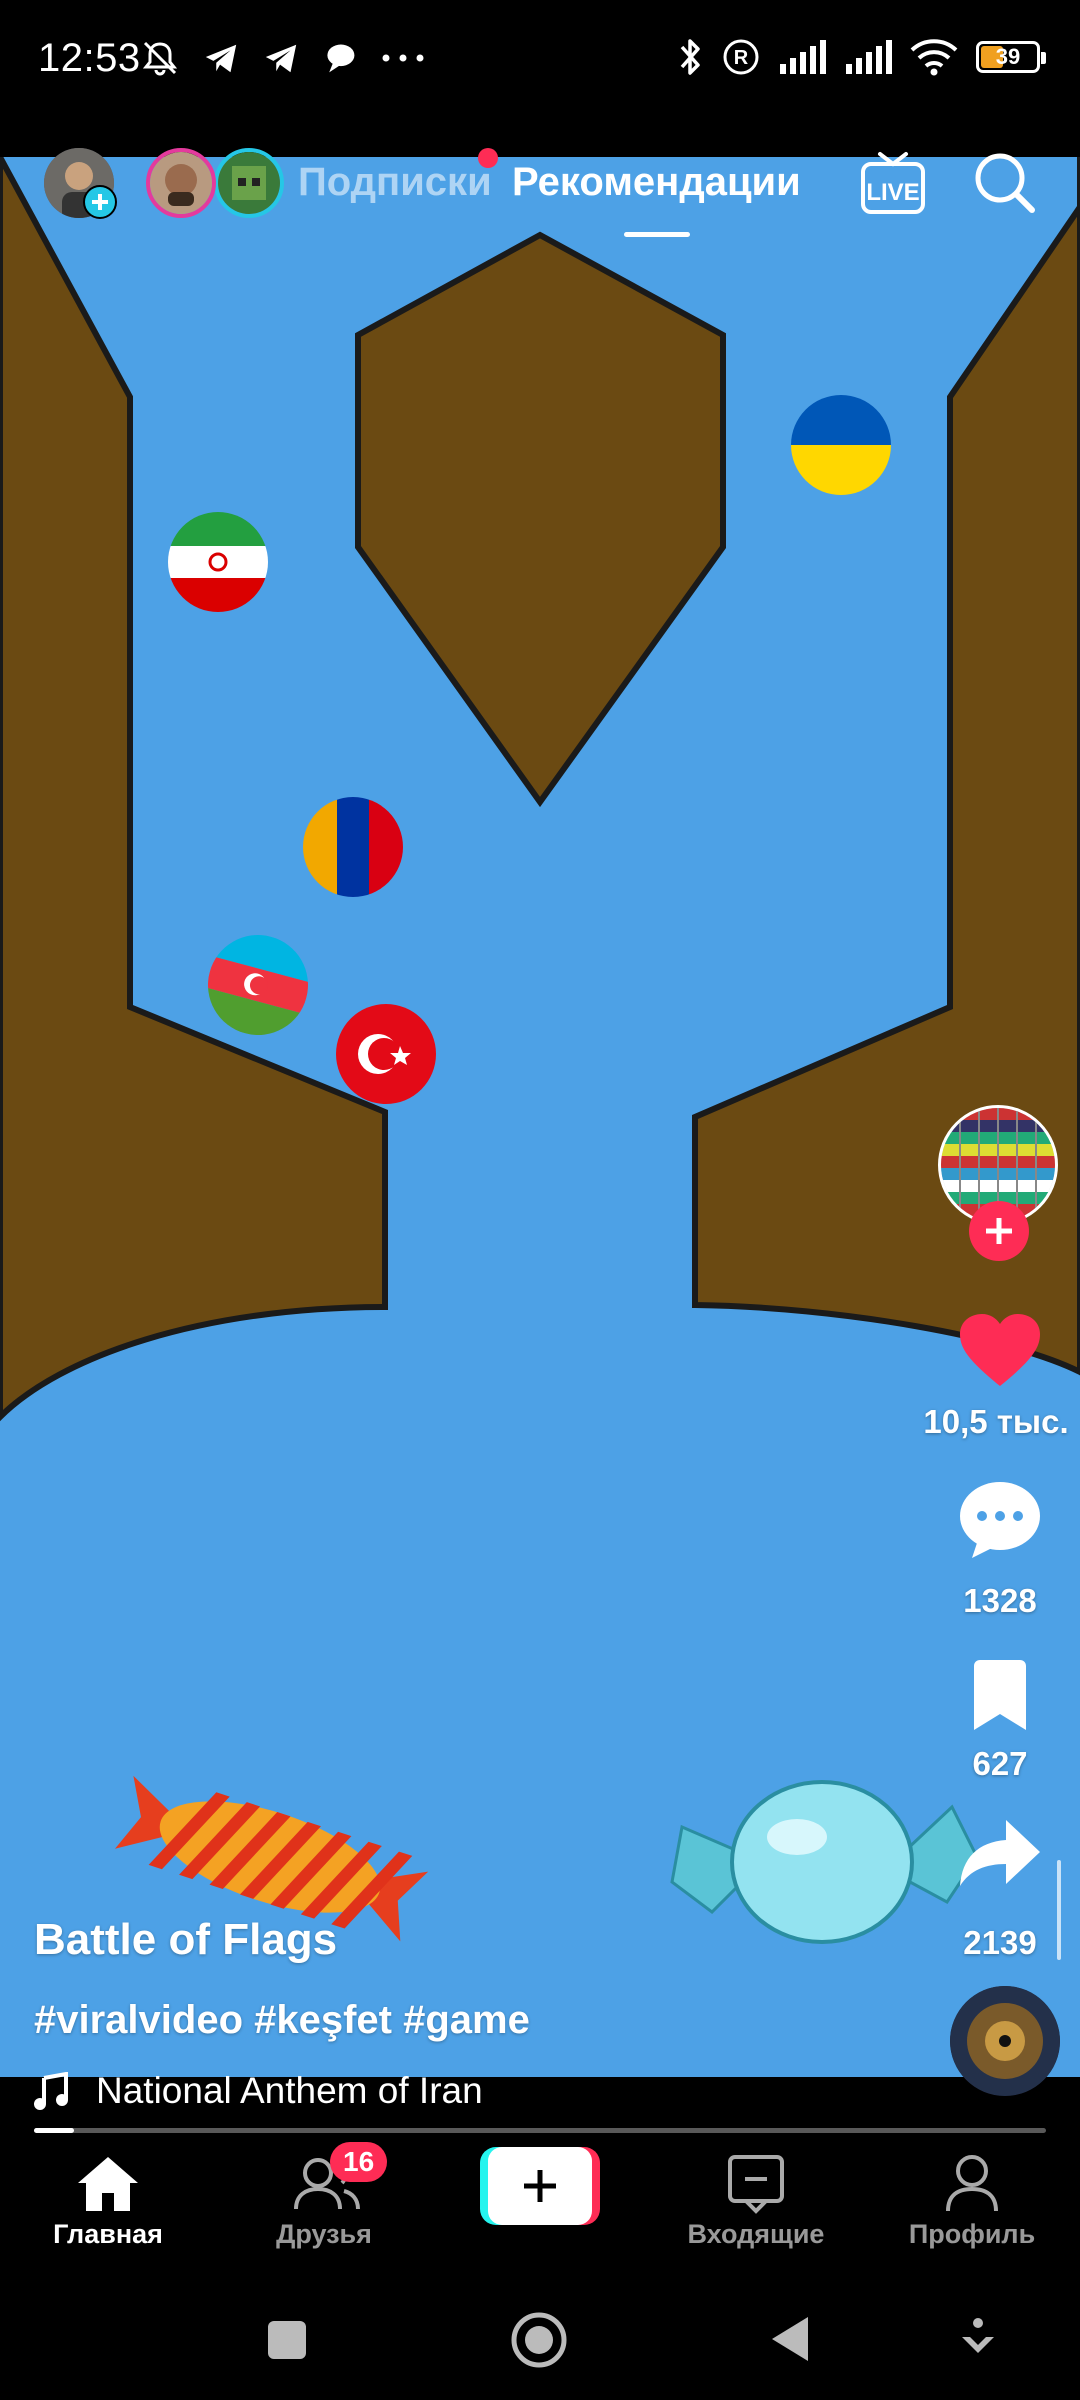 The height and width of the screenshot is (2400, 1080). What do you see at coordinates (972, 2234) in the screenshot?
I see `nav-profile-label: Профиль` at bounding box center [972, 2234].